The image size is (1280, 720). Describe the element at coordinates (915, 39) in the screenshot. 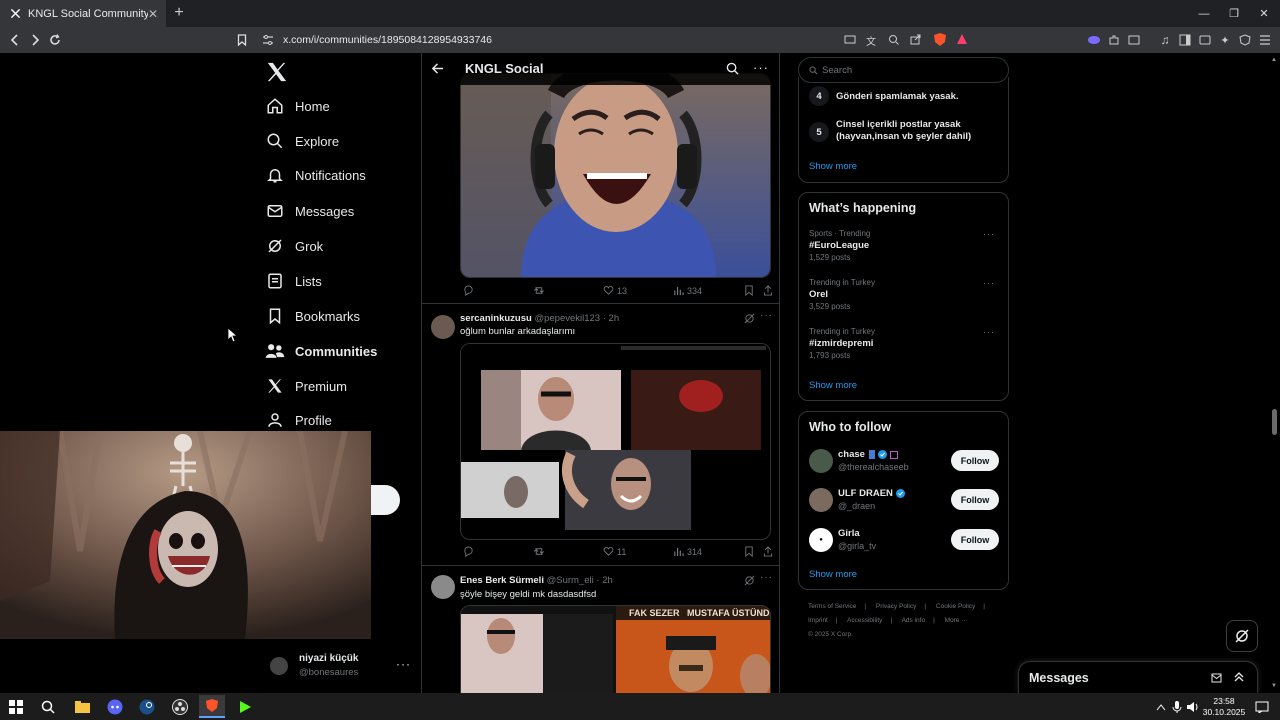

I see `share-icon` at that location.